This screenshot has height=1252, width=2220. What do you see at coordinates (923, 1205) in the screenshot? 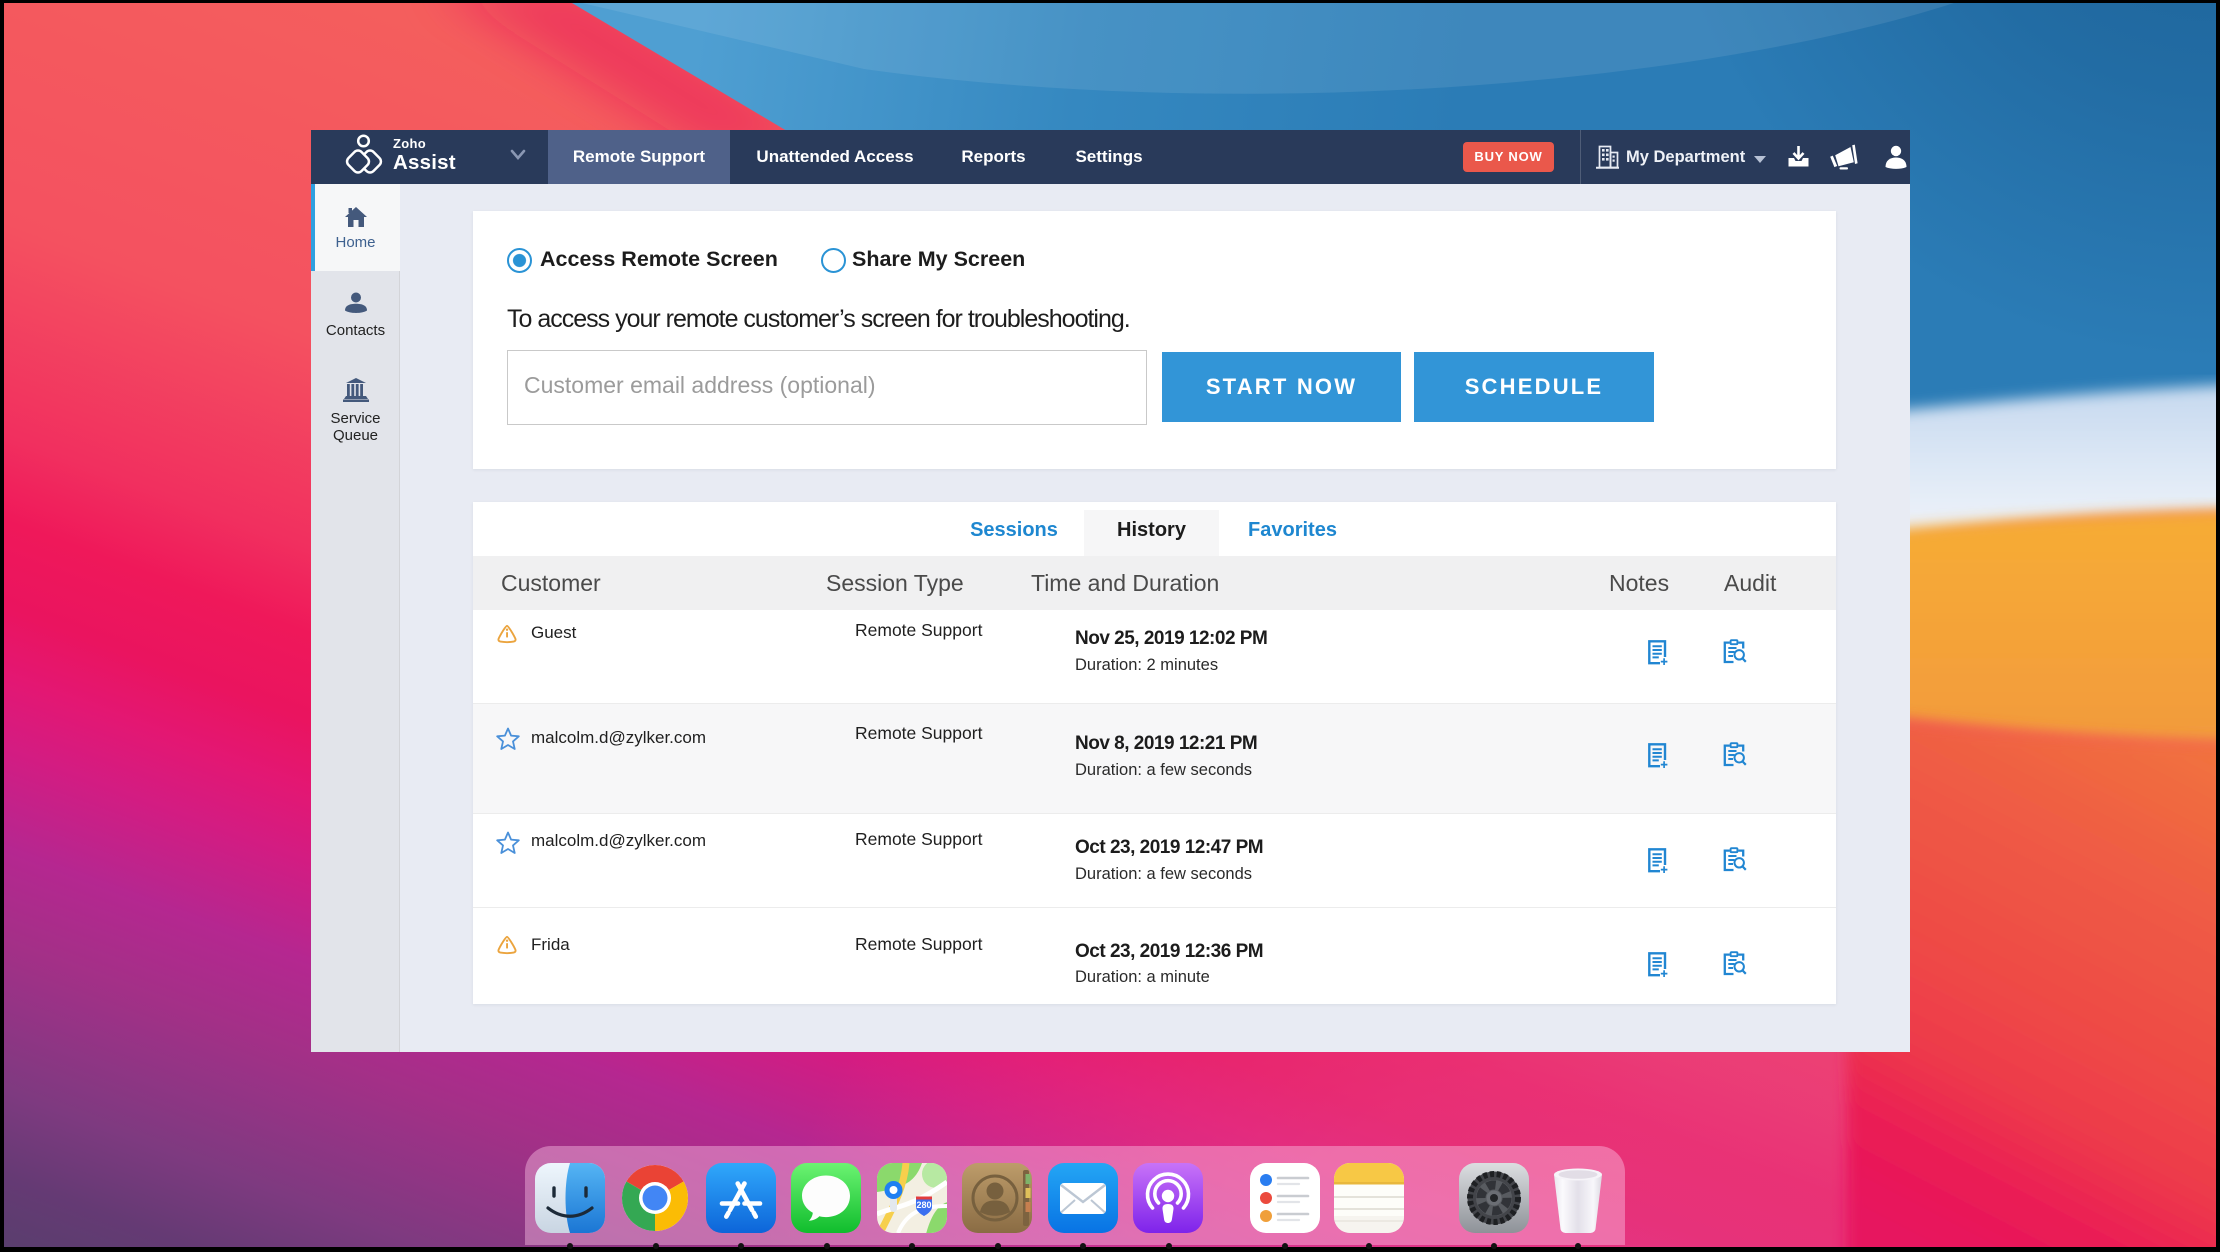
I see `svg-text: 280` at bounding box center [923, 1205].